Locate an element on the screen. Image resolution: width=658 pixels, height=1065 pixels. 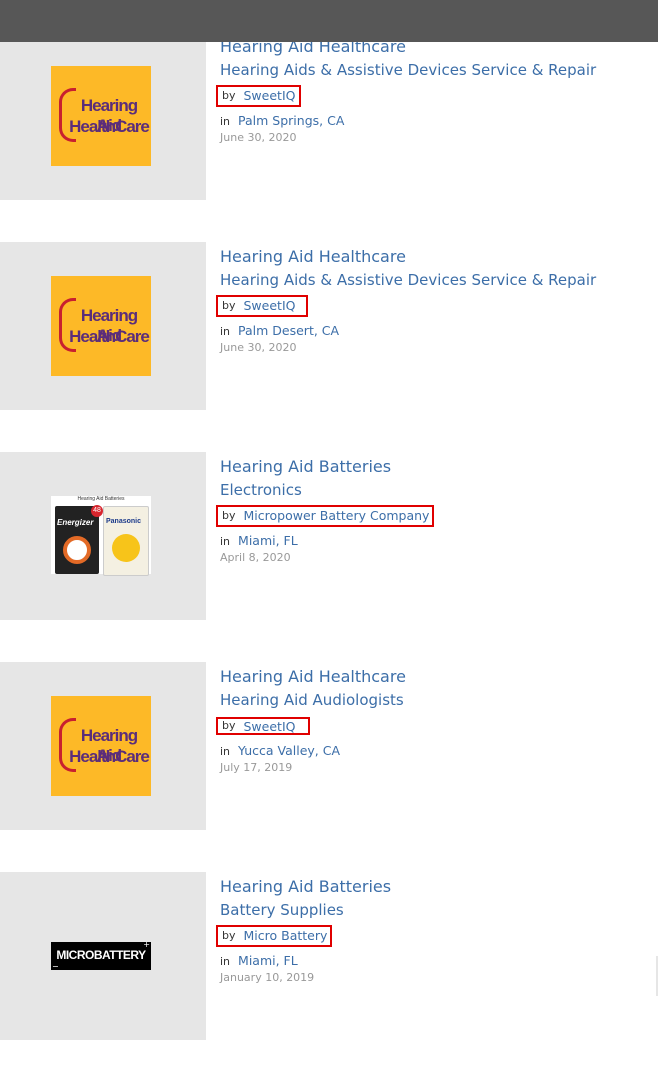
top-navigation-bar is located at coordinates (329, 21).